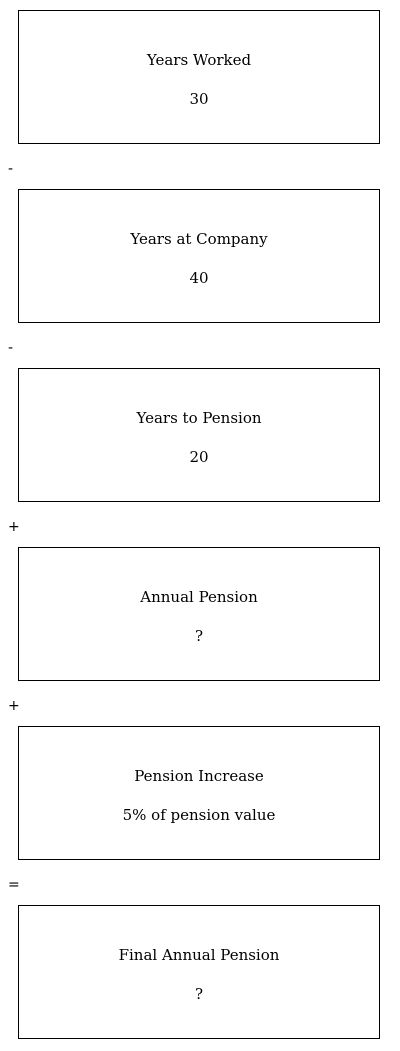 Image resolution: width=400 pixels, height=1051 pixels. What do you see at coordinates (199, 955) in the screenshot?
I see `step-label: Final Annual Pension` at bounding box center [199, 955].